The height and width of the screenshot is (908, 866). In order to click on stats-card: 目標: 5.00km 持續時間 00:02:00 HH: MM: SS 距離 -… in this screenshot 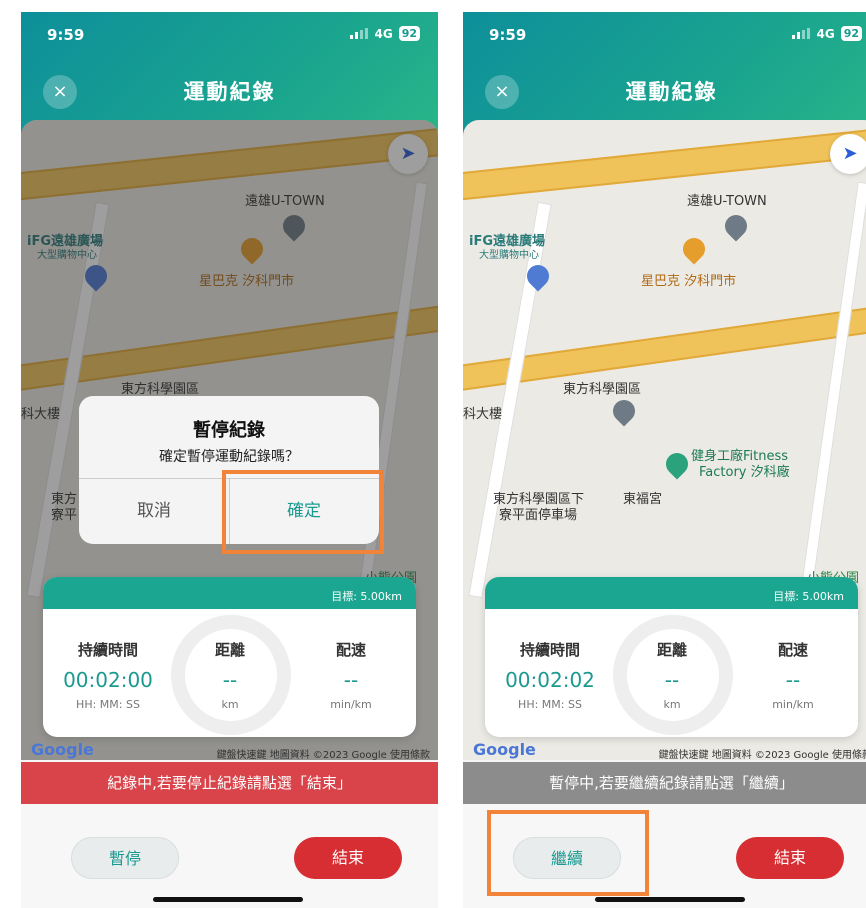, I will do `click(229, 657)`.